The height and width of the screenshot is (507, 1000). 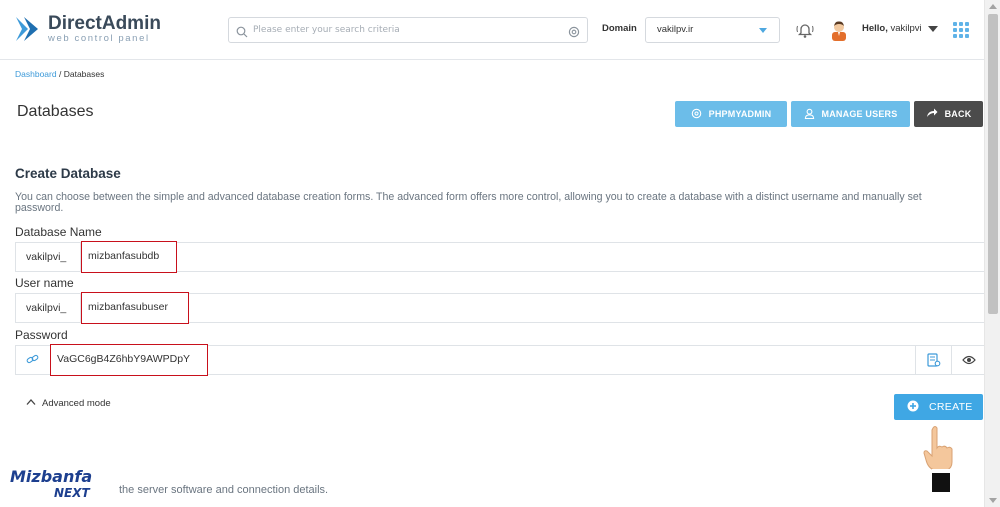 What do you see at coordinates (993, 6) in the screenshot?
I see `scroll-up-icon` at bounding box center [993, 6].